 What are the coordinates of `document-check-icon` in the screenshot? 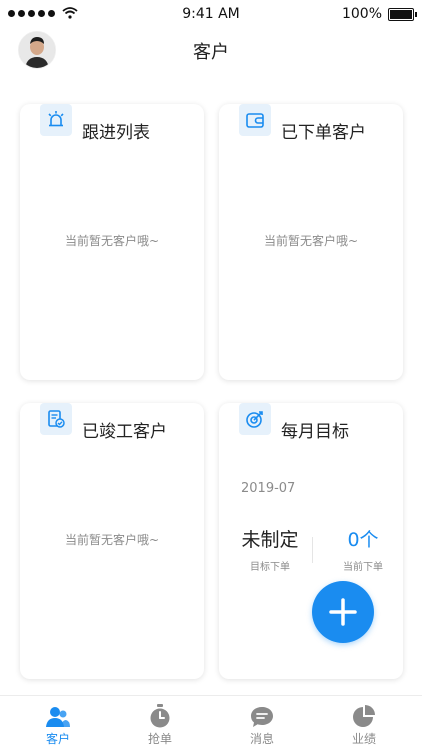 It's located at (56, 419).